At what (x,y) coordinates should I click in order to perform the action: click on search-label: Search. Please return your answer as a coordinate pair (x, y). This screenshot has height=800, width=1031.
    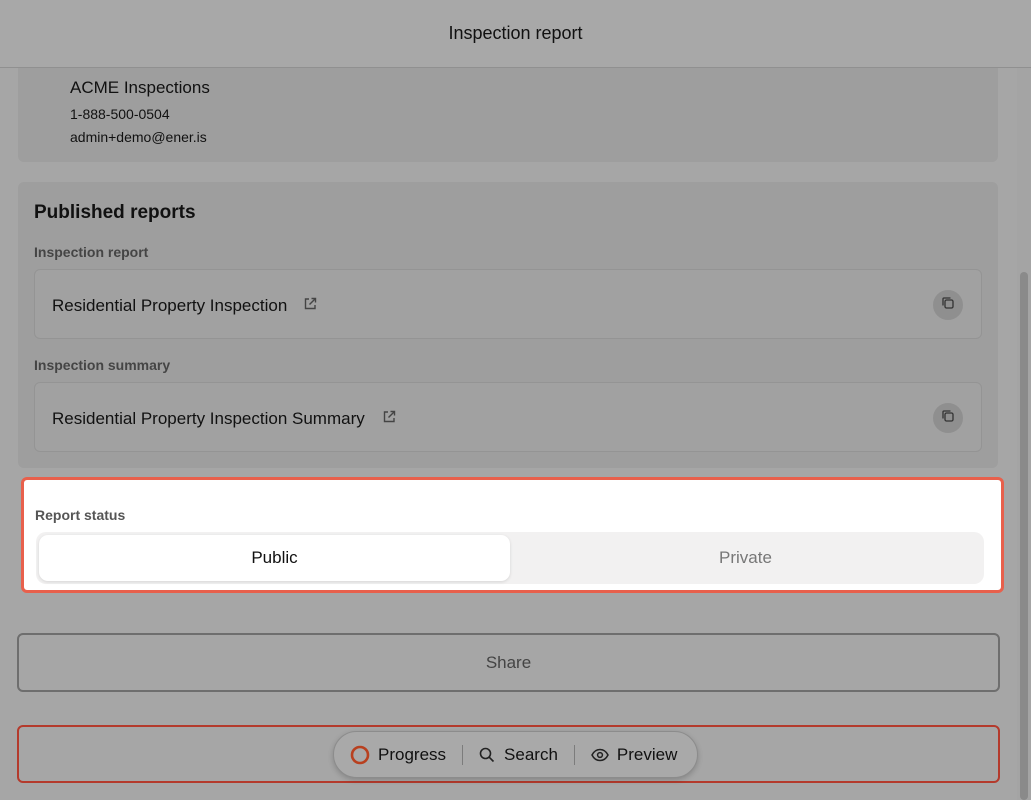
    Looking at the image, I should click on (531, 754).